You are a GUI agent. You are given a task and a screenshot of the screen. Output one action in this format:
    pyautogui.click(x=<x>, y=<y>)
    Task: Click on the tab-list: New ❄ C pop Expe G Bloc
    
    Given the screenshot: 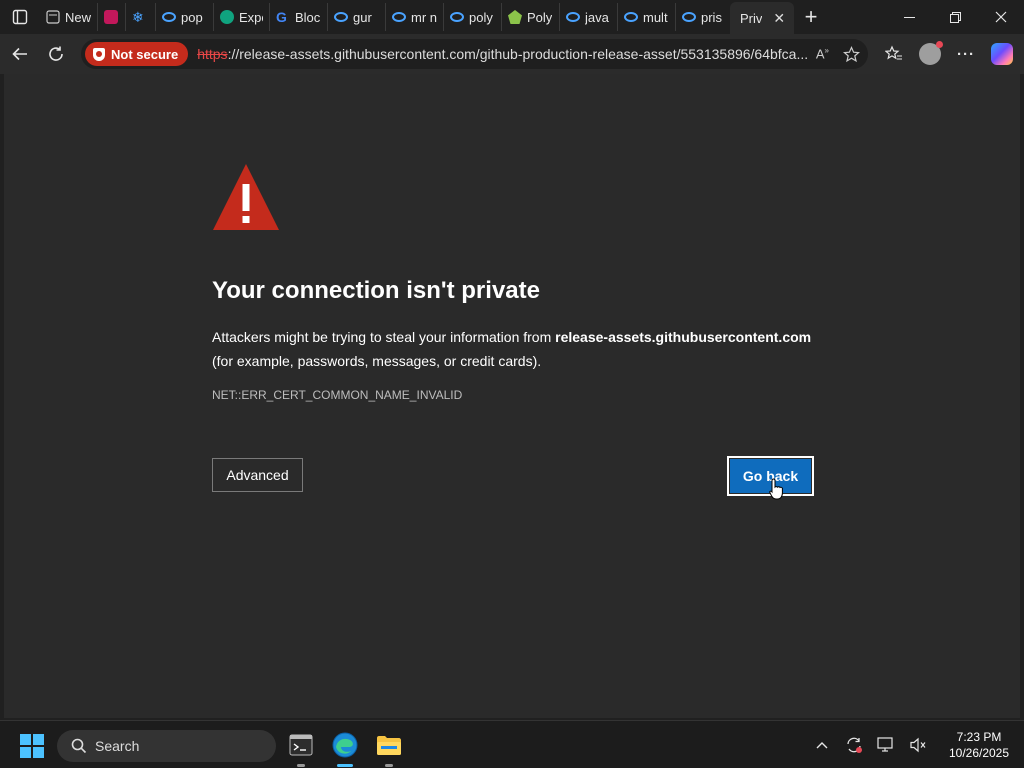 What is the action you would take?
    pyautogui.click(x=417, y=17)
    